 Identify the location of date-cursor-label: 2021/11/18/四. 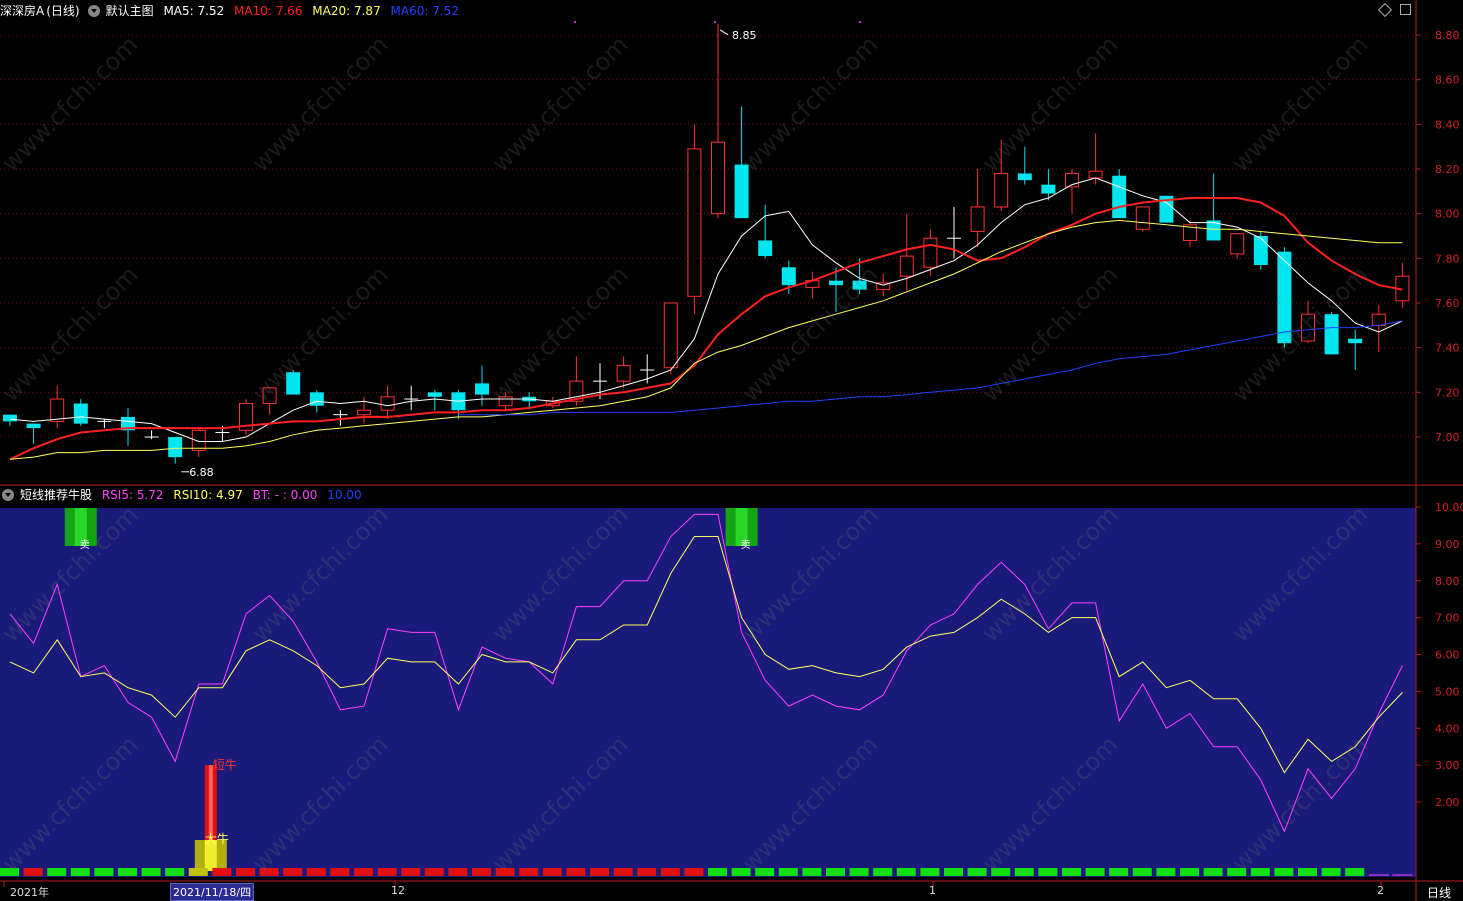
(212, 892).